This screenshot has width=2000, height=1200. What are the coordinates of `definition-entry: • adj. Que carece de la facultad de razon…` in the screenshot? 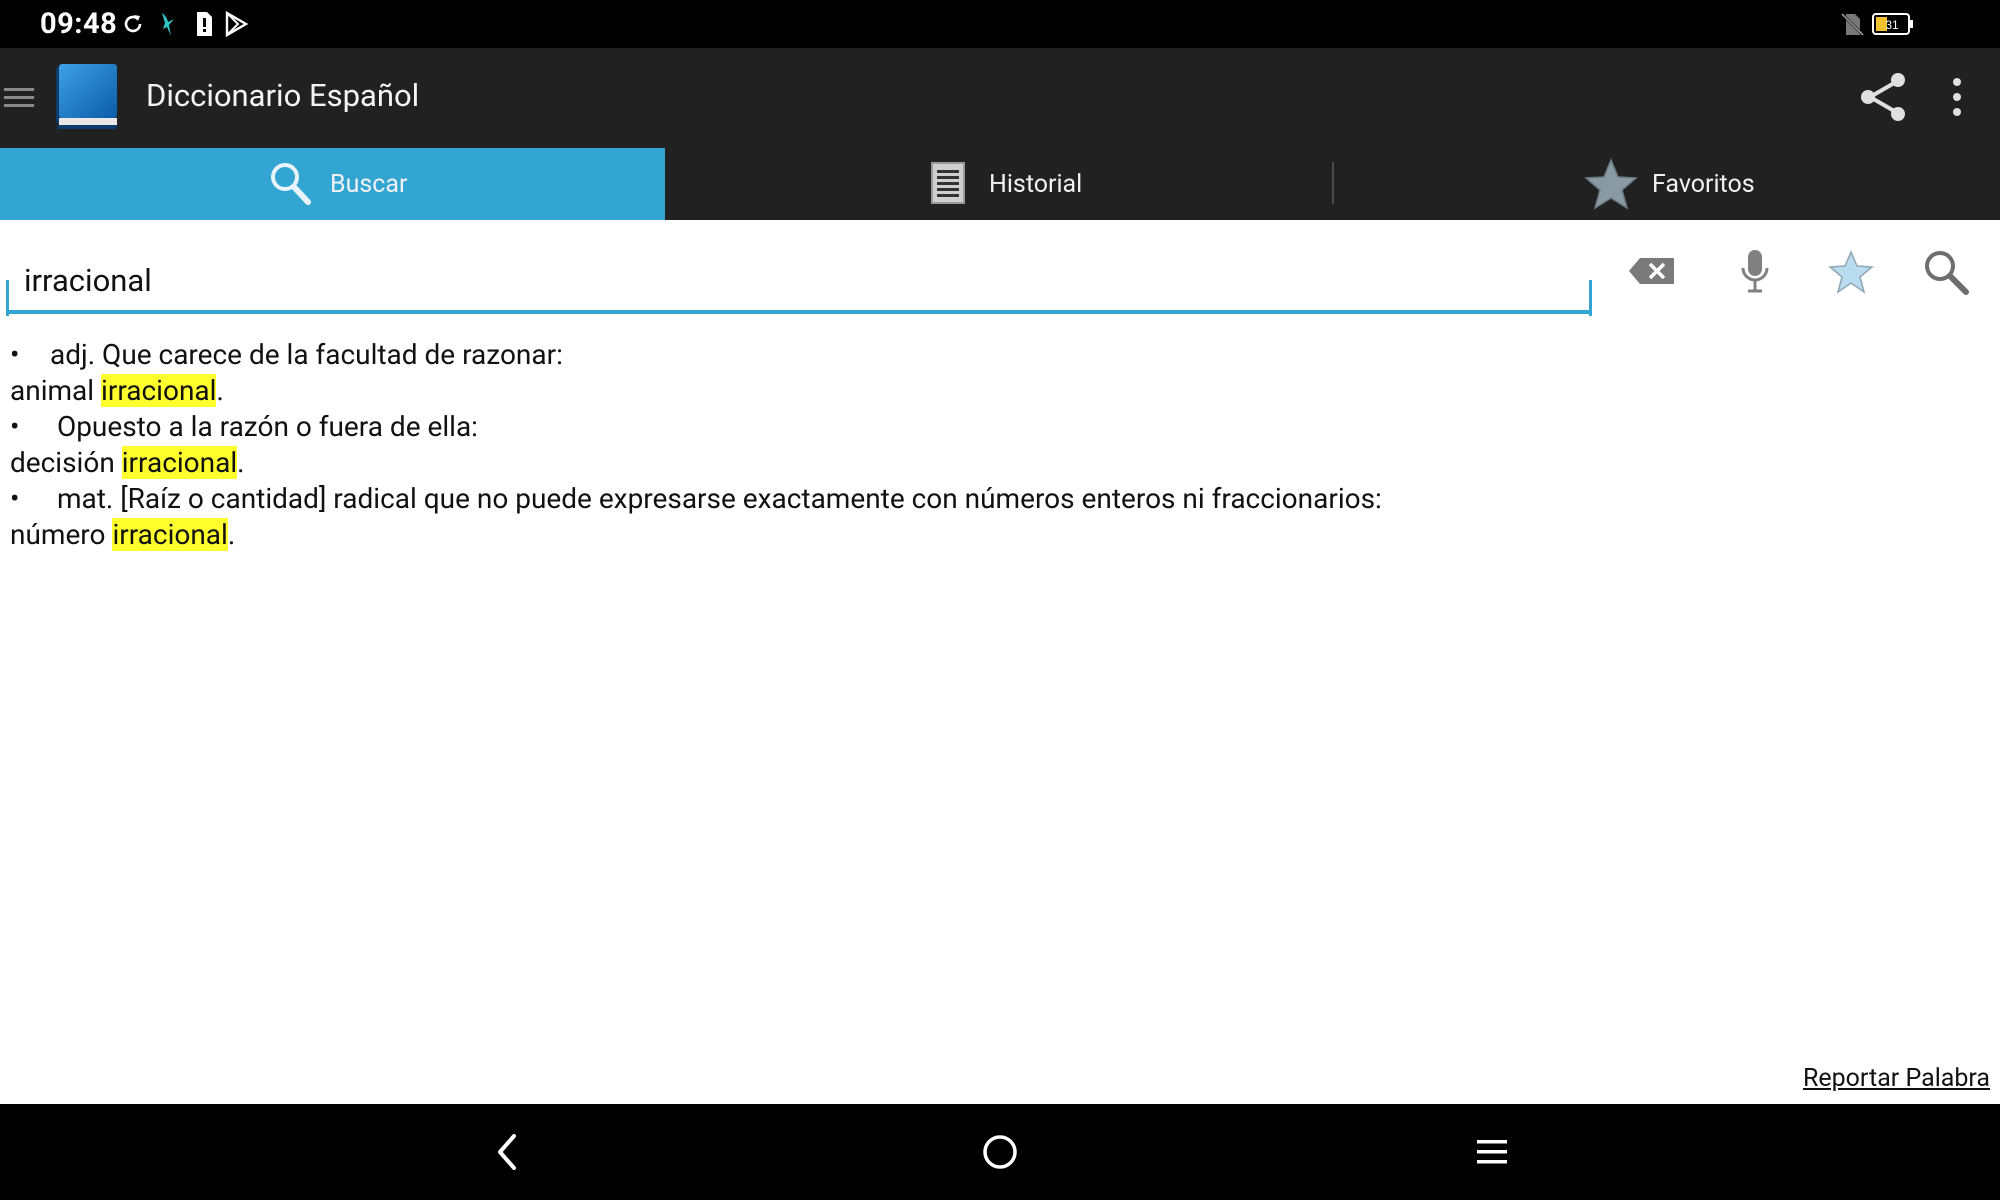 It's located at (990, 355).